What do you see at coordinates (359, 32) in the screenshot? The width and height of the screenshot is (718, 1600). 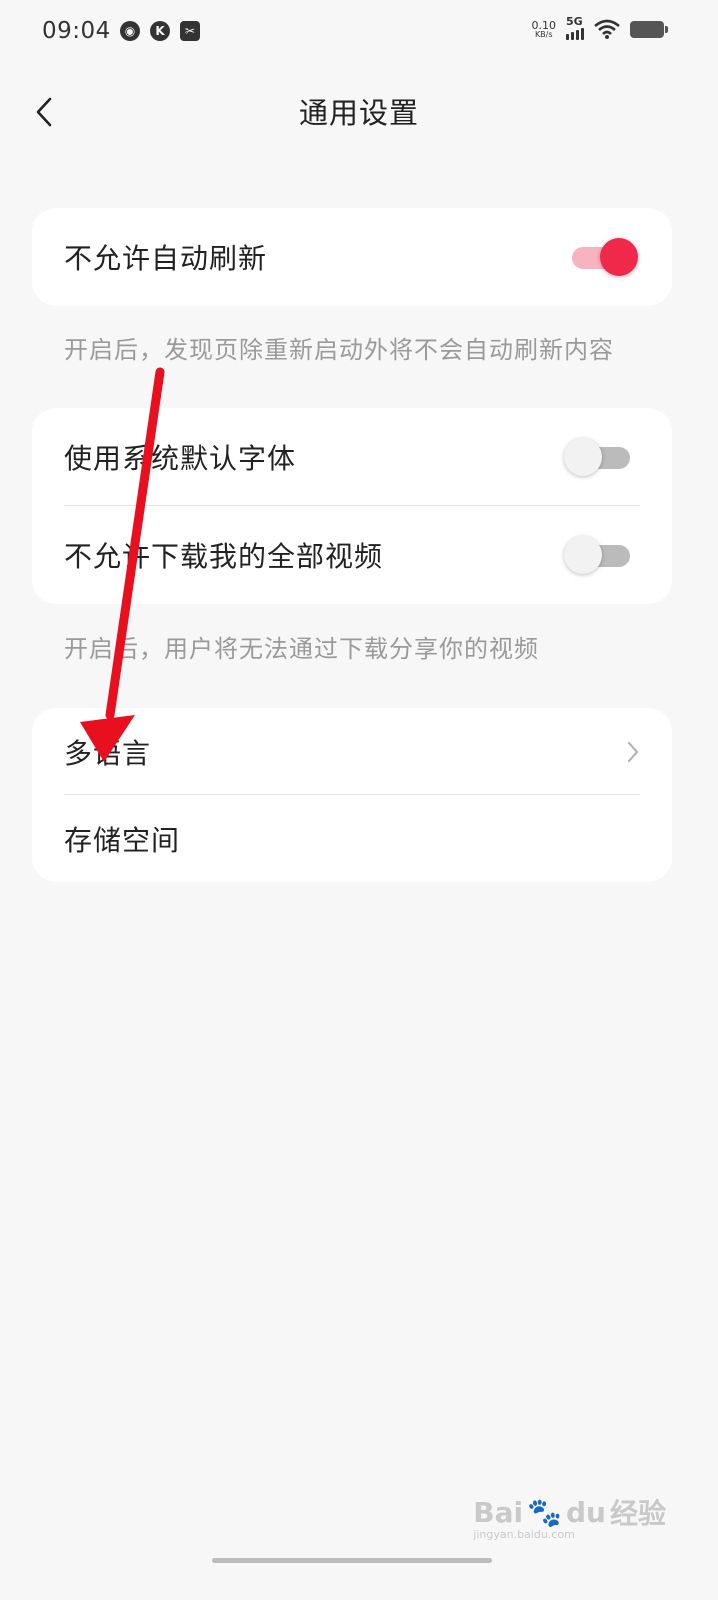 I see `status-bar: 09:04 ◉ K ✂ 0.10 KB/s 5G` at bounding box center [359, 32].